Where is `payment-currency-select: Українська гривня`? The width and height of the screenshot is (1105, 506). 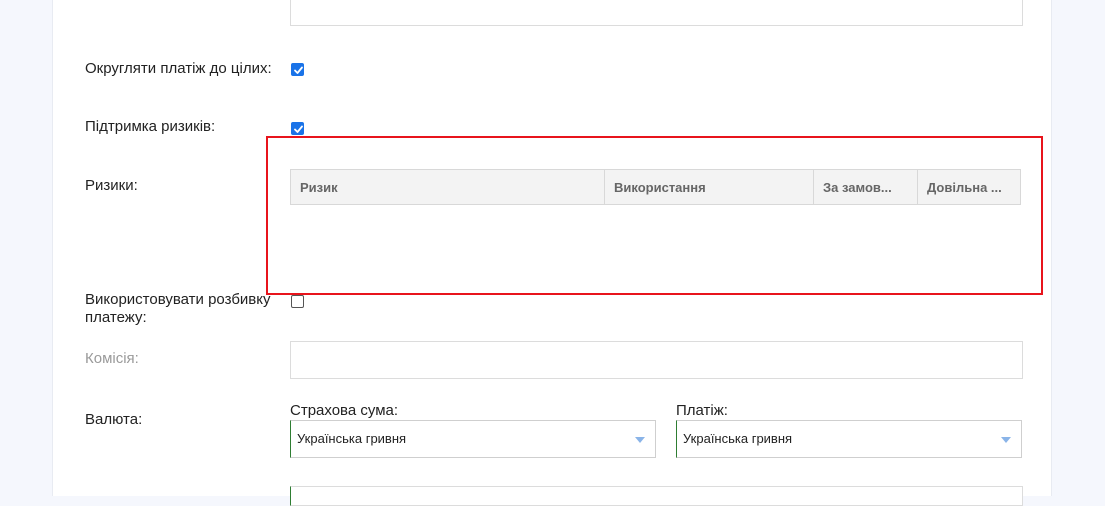 payment-currency-select: Українська гривня is located at coordinates (849, 439).